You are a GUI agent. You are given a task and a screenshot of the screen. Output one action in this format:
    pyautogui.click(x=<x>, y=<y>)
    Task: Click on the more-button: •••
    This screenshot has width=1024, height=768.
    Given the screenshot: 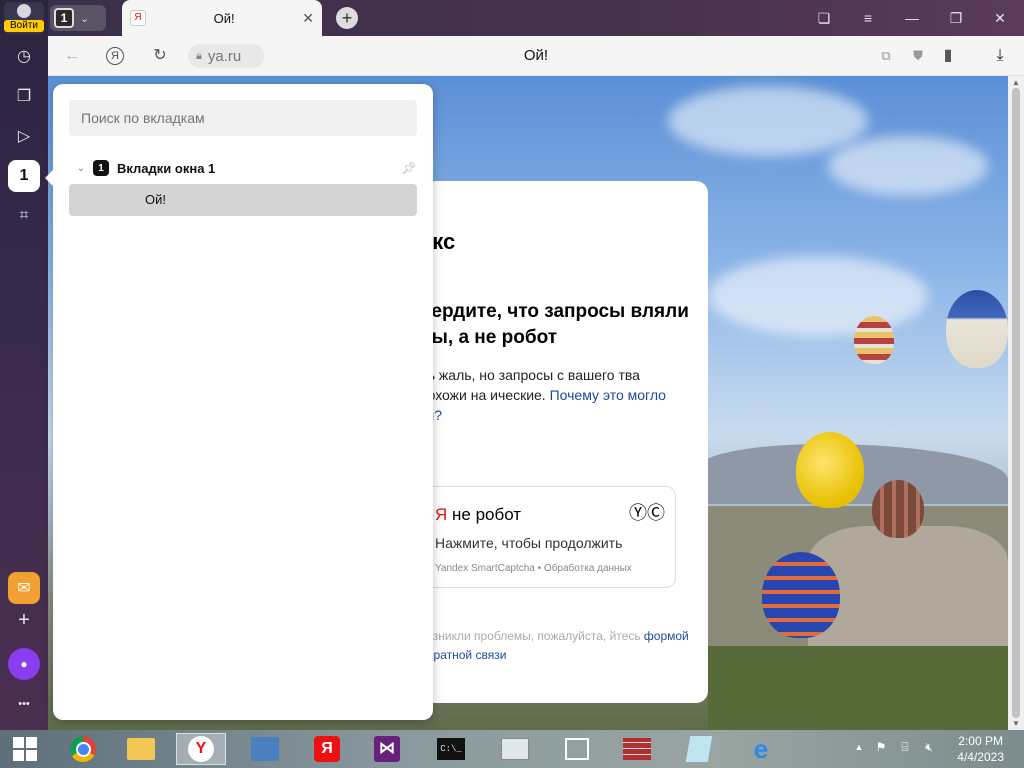 What is the action you would take?
    pyautogui.click(x=24, y=704)
    